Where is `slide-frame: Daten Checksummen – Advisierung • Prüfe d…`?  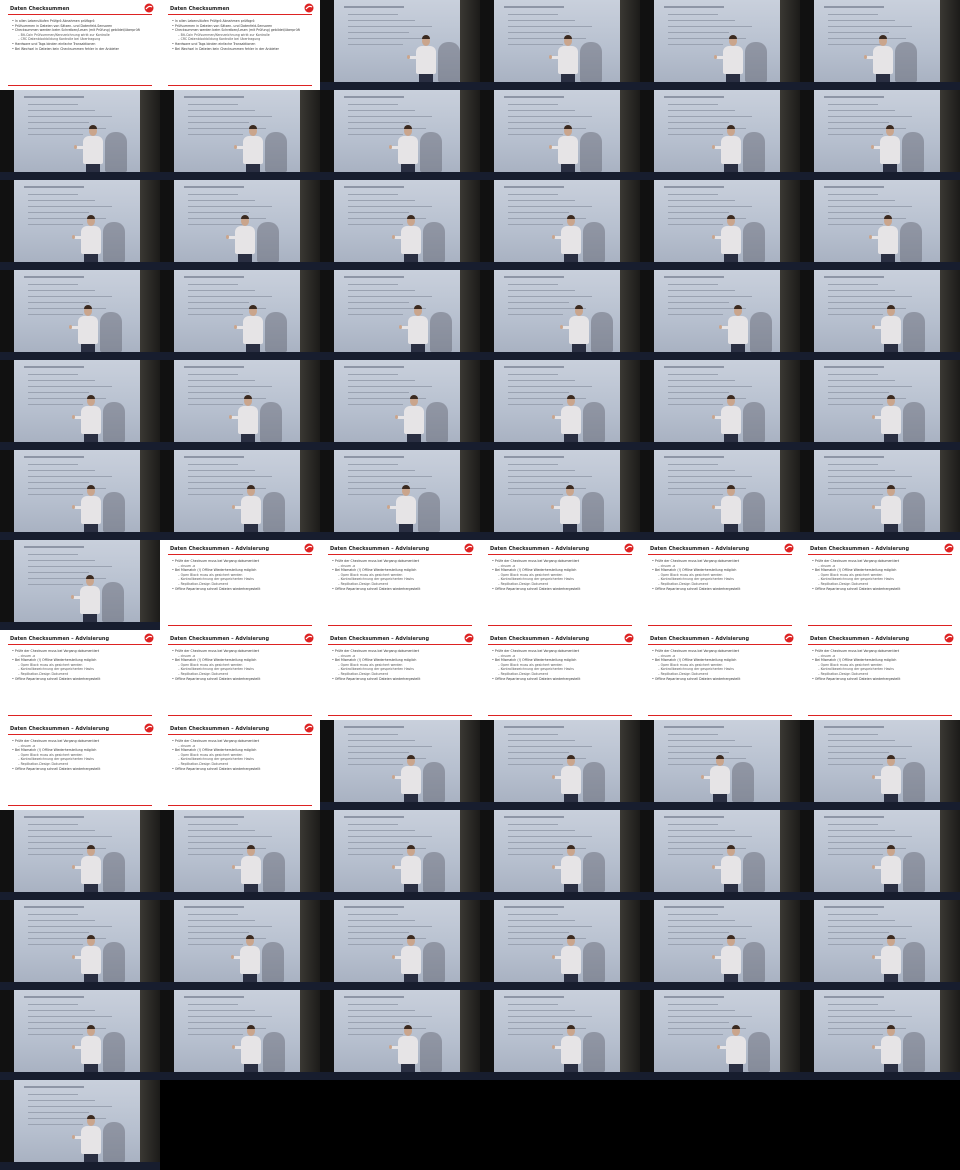 slide-frame: Daten Checksummen – Advisierung • Prüfe d… is located at coordinates (240, 765).